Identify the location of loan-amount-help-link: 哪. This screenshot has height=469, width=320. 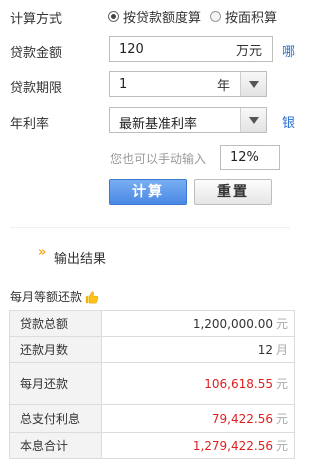
(288, 50).